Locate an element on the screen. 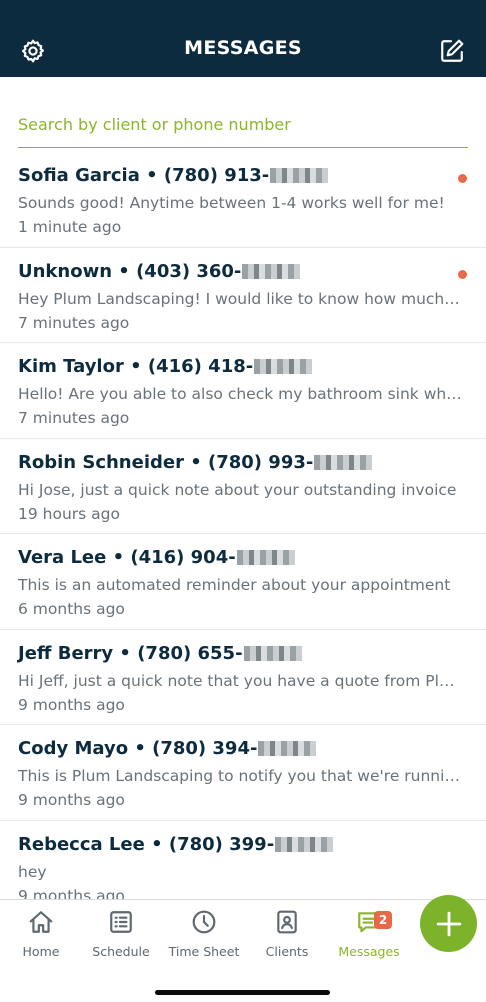  contact-name-text: Jeff Berry • (780) 655- is located at coordinates (130, 653).